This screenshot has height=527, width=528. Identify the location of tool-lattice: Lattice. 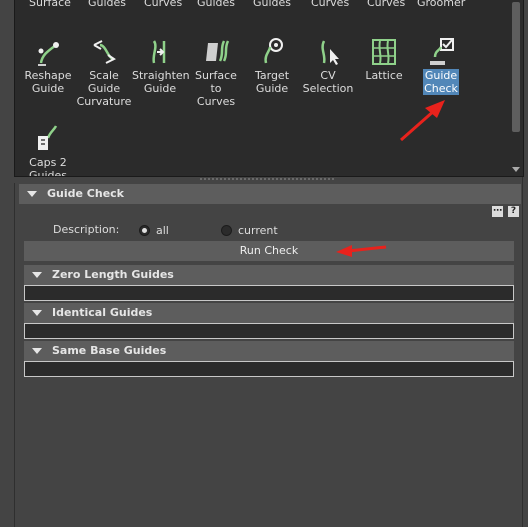
(384, 59).